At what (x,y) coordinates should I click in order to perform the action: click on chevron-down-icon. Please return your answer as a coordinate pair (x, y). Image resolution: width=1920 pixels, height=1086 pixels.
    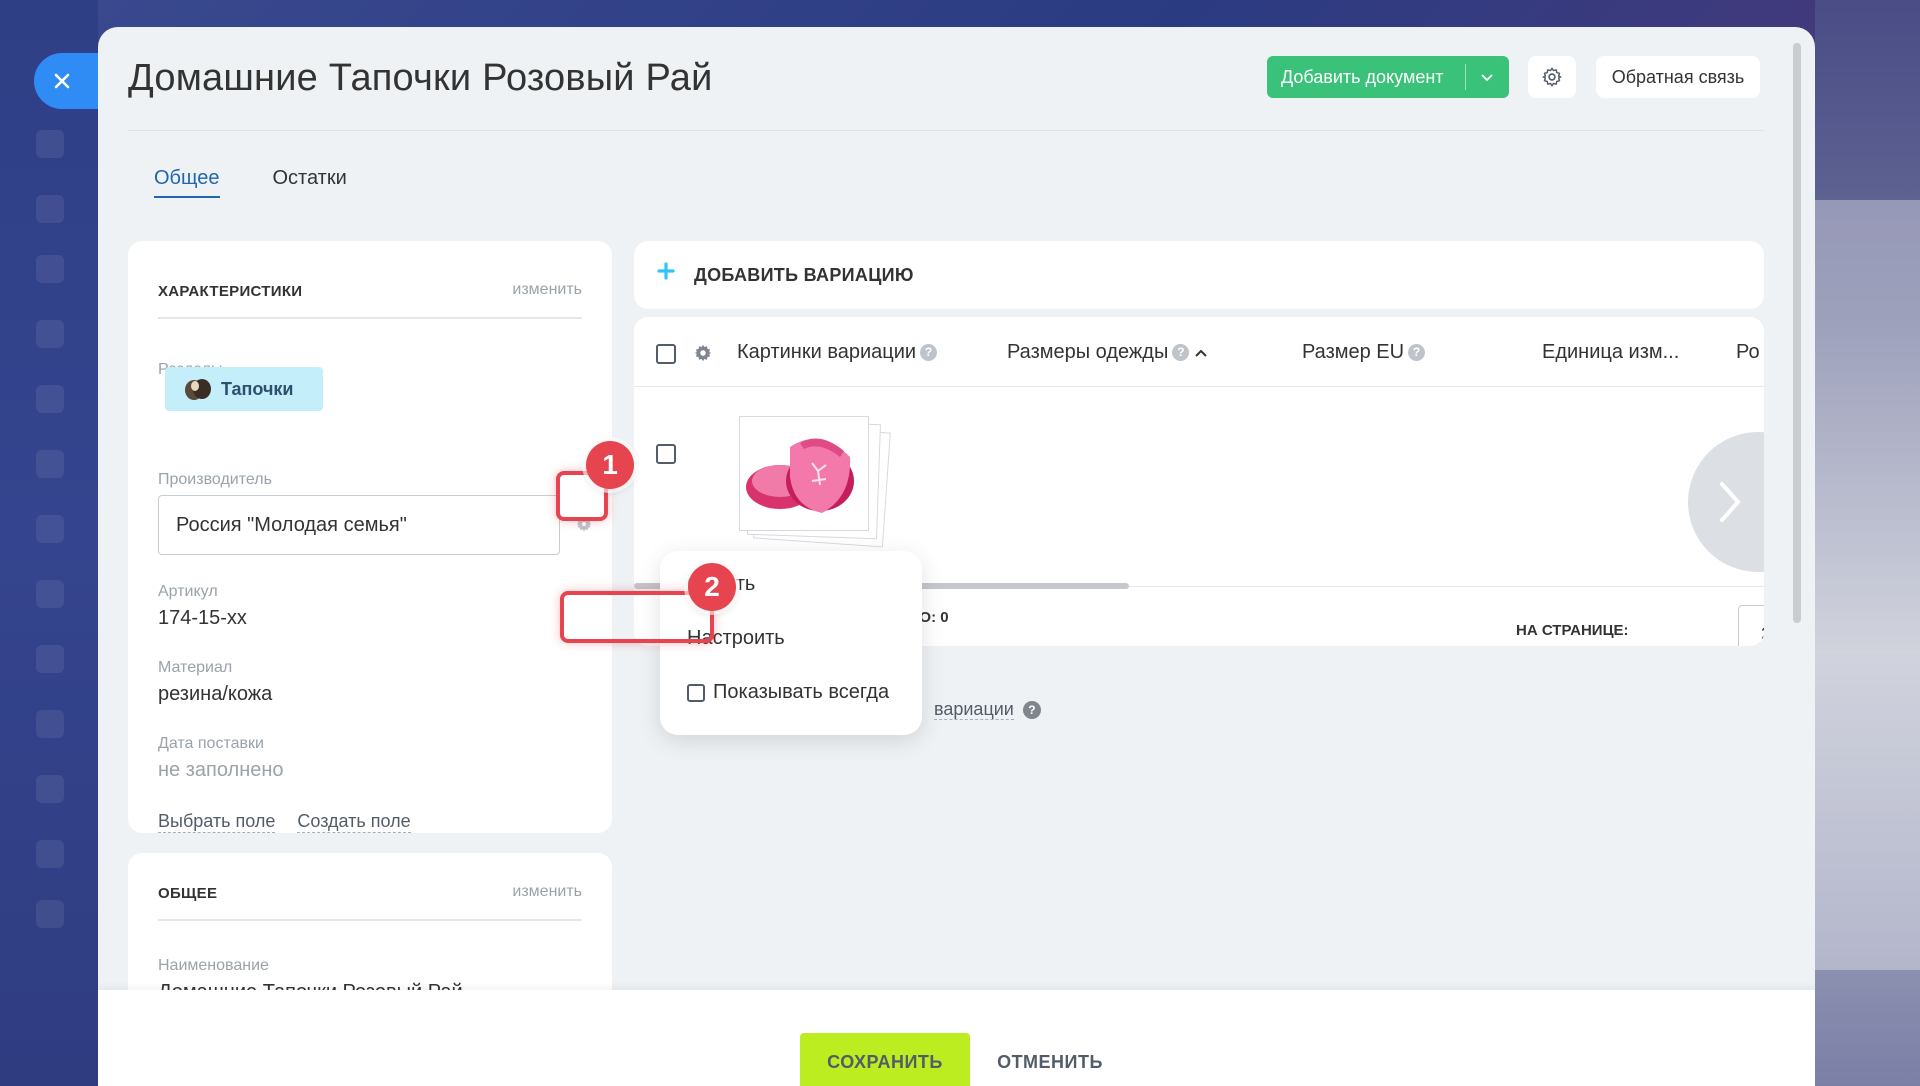
    Looking at the image, I should click on (1487, 77).